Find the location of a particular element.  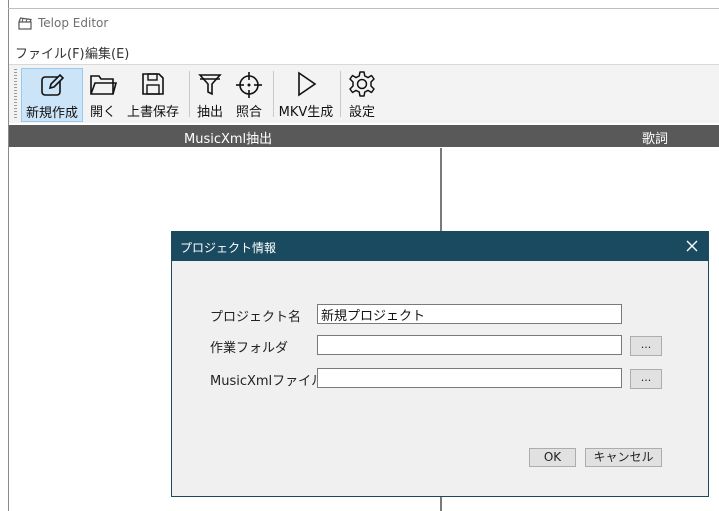

toolbar-grip is located at coordinates (15, 94).